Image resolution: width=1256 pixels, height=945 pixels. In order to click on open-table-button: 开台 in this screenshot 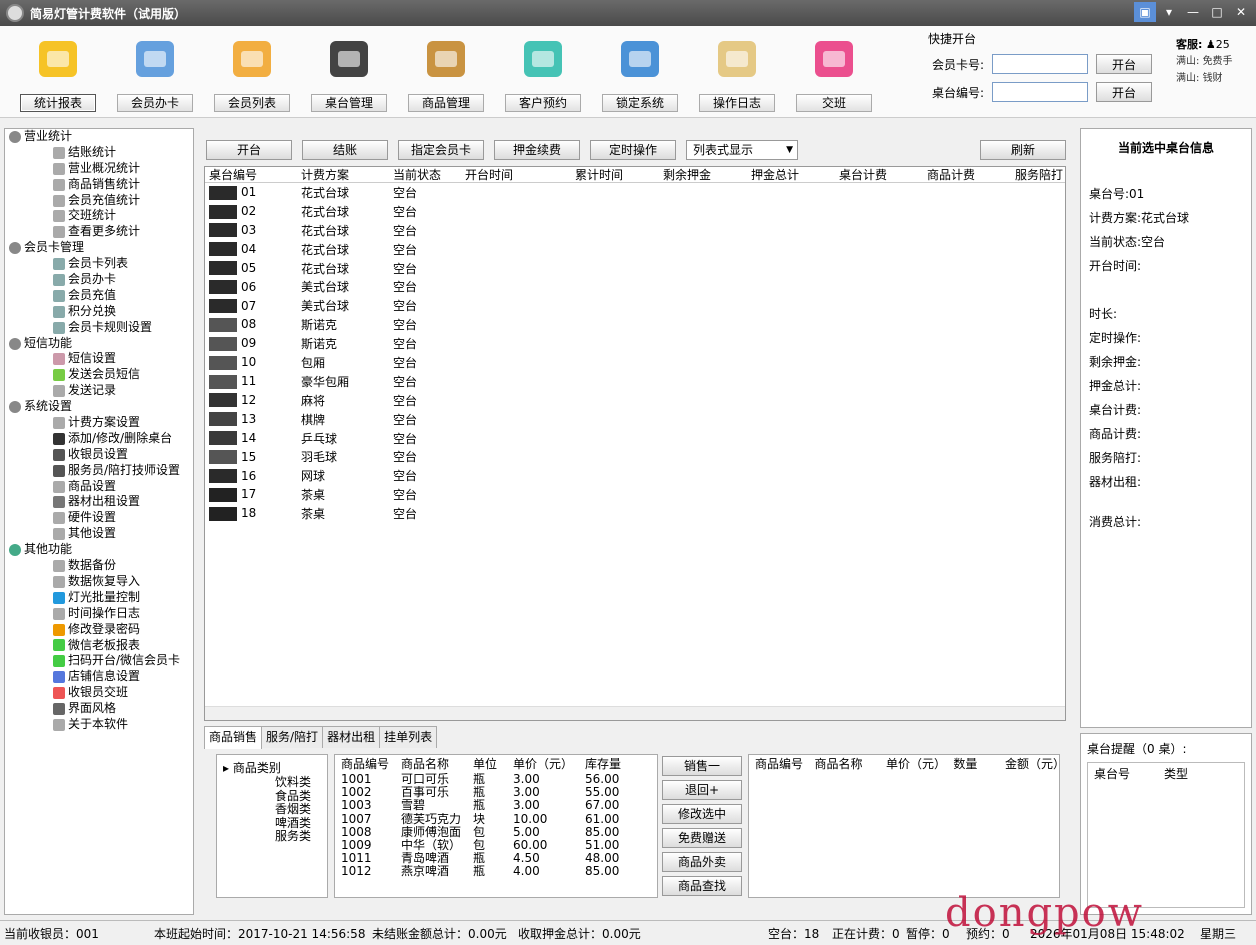, I will do `click(249, 150)`.